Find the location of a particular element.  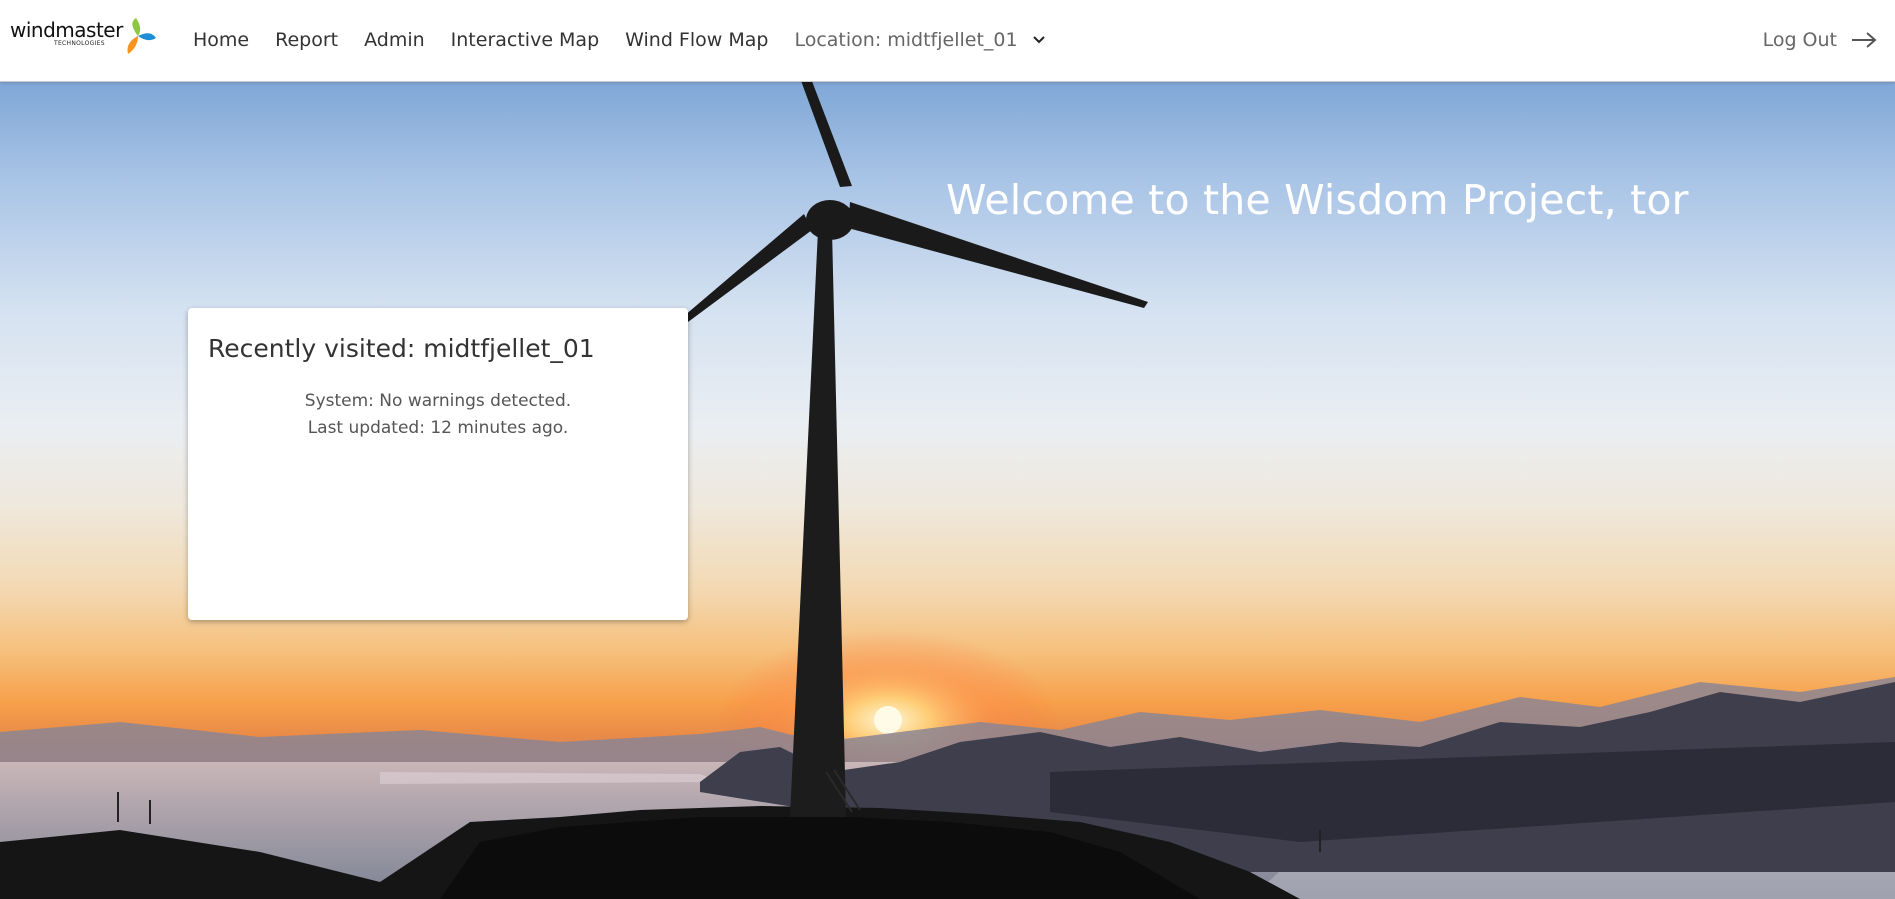

logout-button: Log Out is located at coordinates (1820, 40).